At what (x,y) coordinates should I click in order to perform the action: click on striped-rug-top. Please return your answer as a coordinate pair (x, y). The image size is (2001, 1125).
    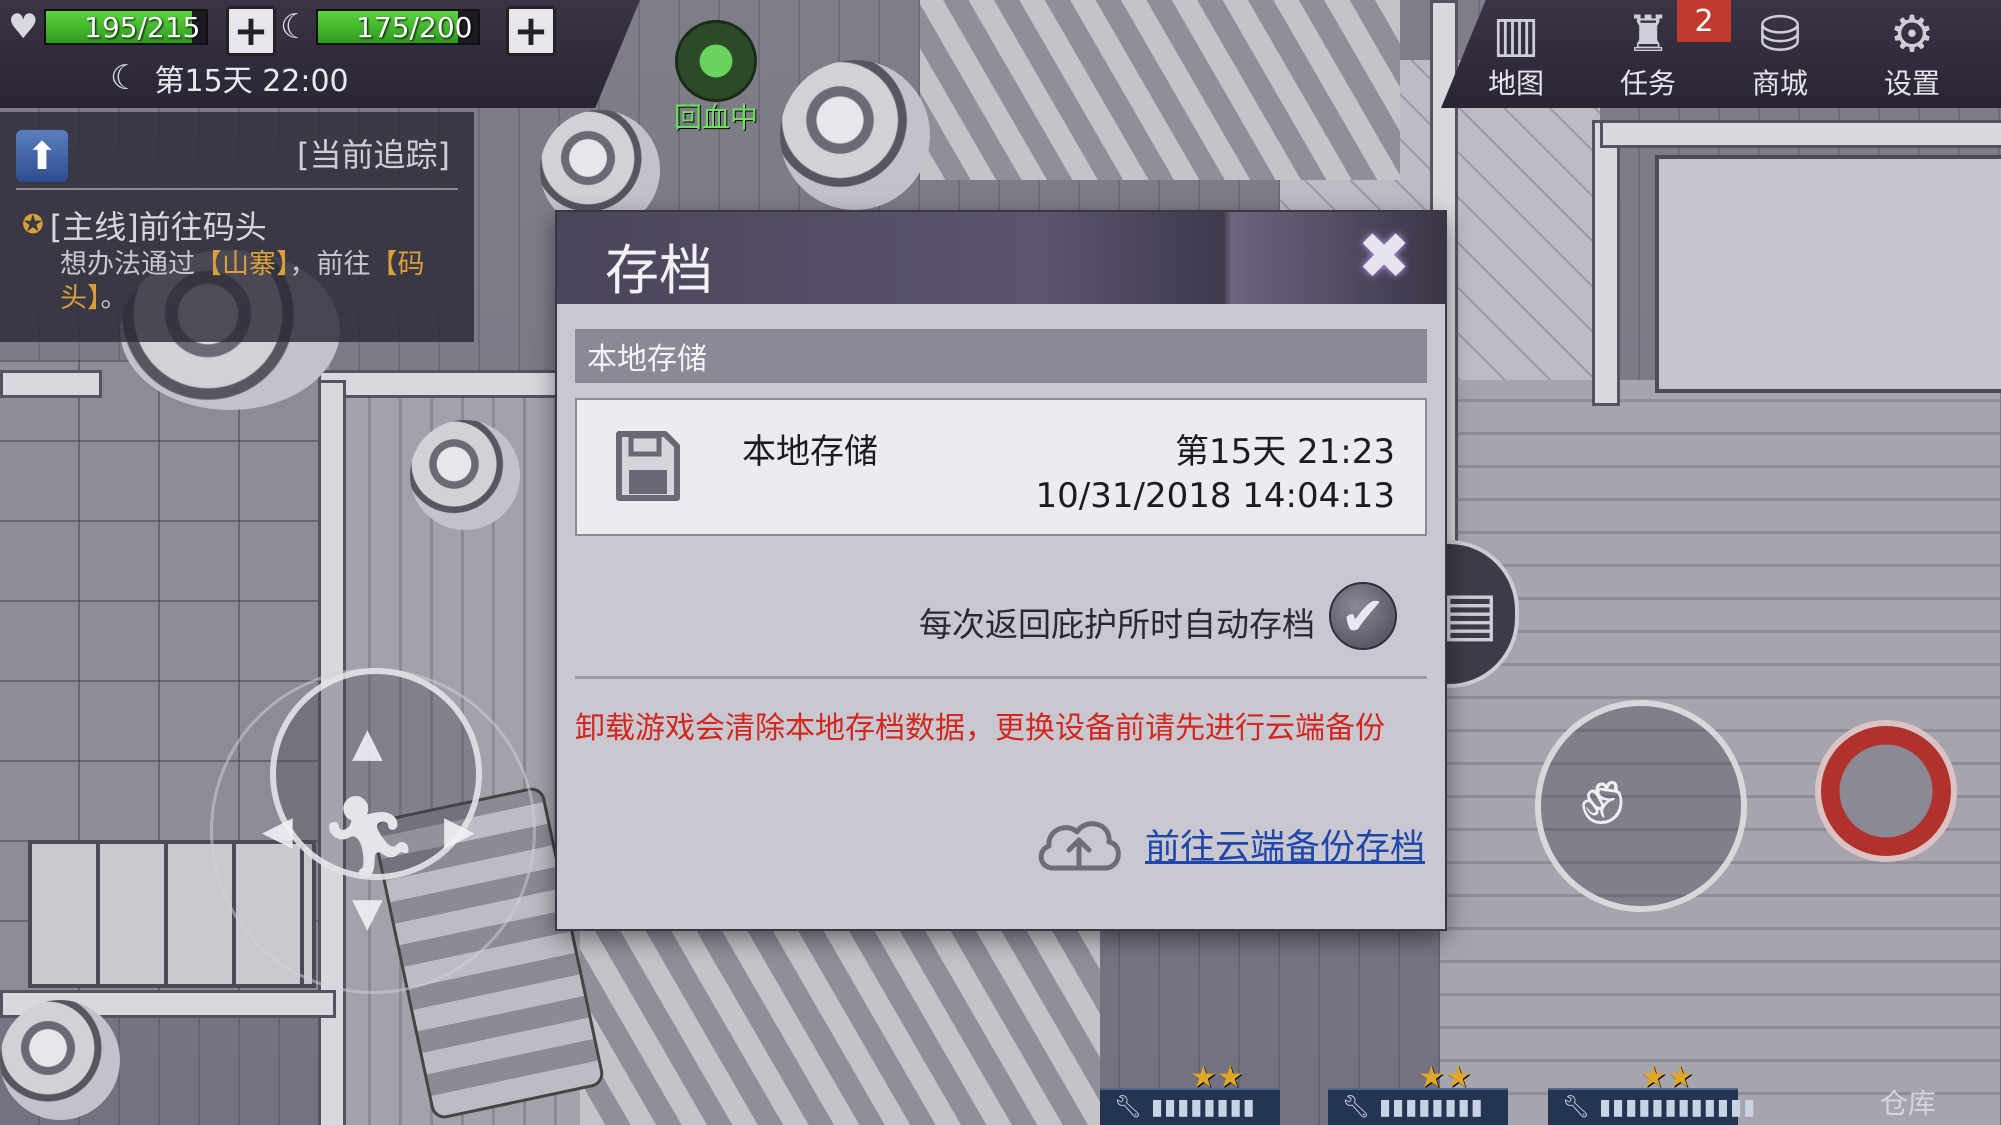
    Looking at the image, I should click on (1160, 90).